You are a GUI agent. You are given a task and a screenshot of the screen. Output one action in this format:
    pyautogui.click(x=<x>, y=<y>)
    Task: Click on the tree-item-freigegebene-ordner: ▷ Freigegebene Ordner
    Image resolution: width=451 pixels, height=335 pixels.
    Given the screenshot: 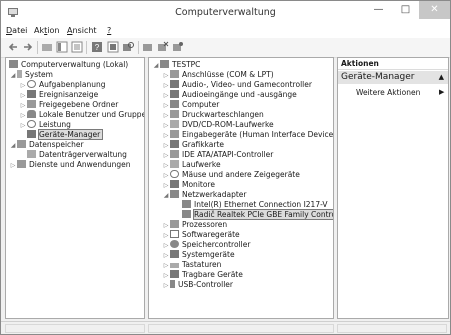 What is the action you would take?
    pyautogui.click(x=68, y=105)
    